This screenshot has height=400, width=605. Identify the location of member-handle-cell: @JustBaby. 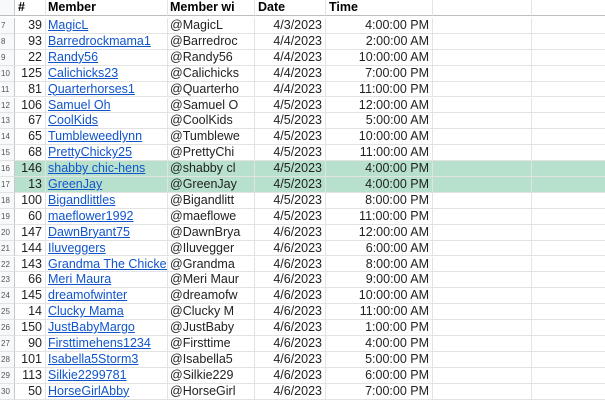
(211, 328).